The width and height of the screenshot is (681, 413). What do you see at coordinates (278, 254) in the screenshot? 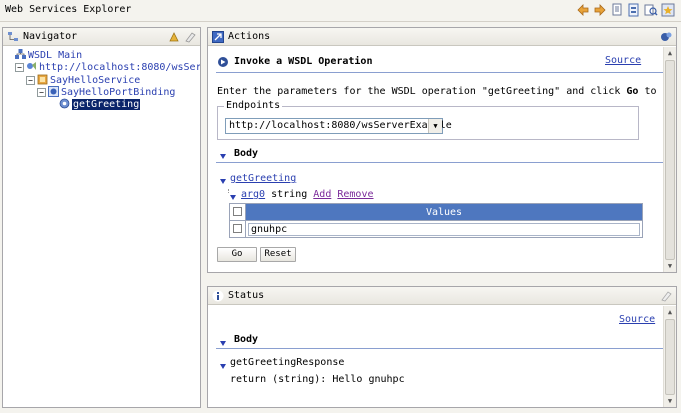
I see `reset-button: Reset` at bounding box center [278, 254].